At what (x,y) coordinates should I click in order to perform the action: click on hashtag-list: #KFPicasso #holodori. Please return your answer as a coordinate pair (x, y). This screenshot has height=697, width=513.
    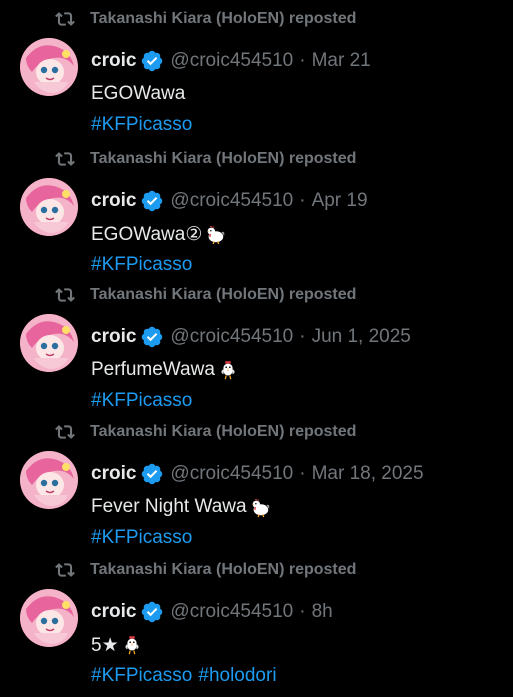
    Looking at the image, I should click on (184, 676).